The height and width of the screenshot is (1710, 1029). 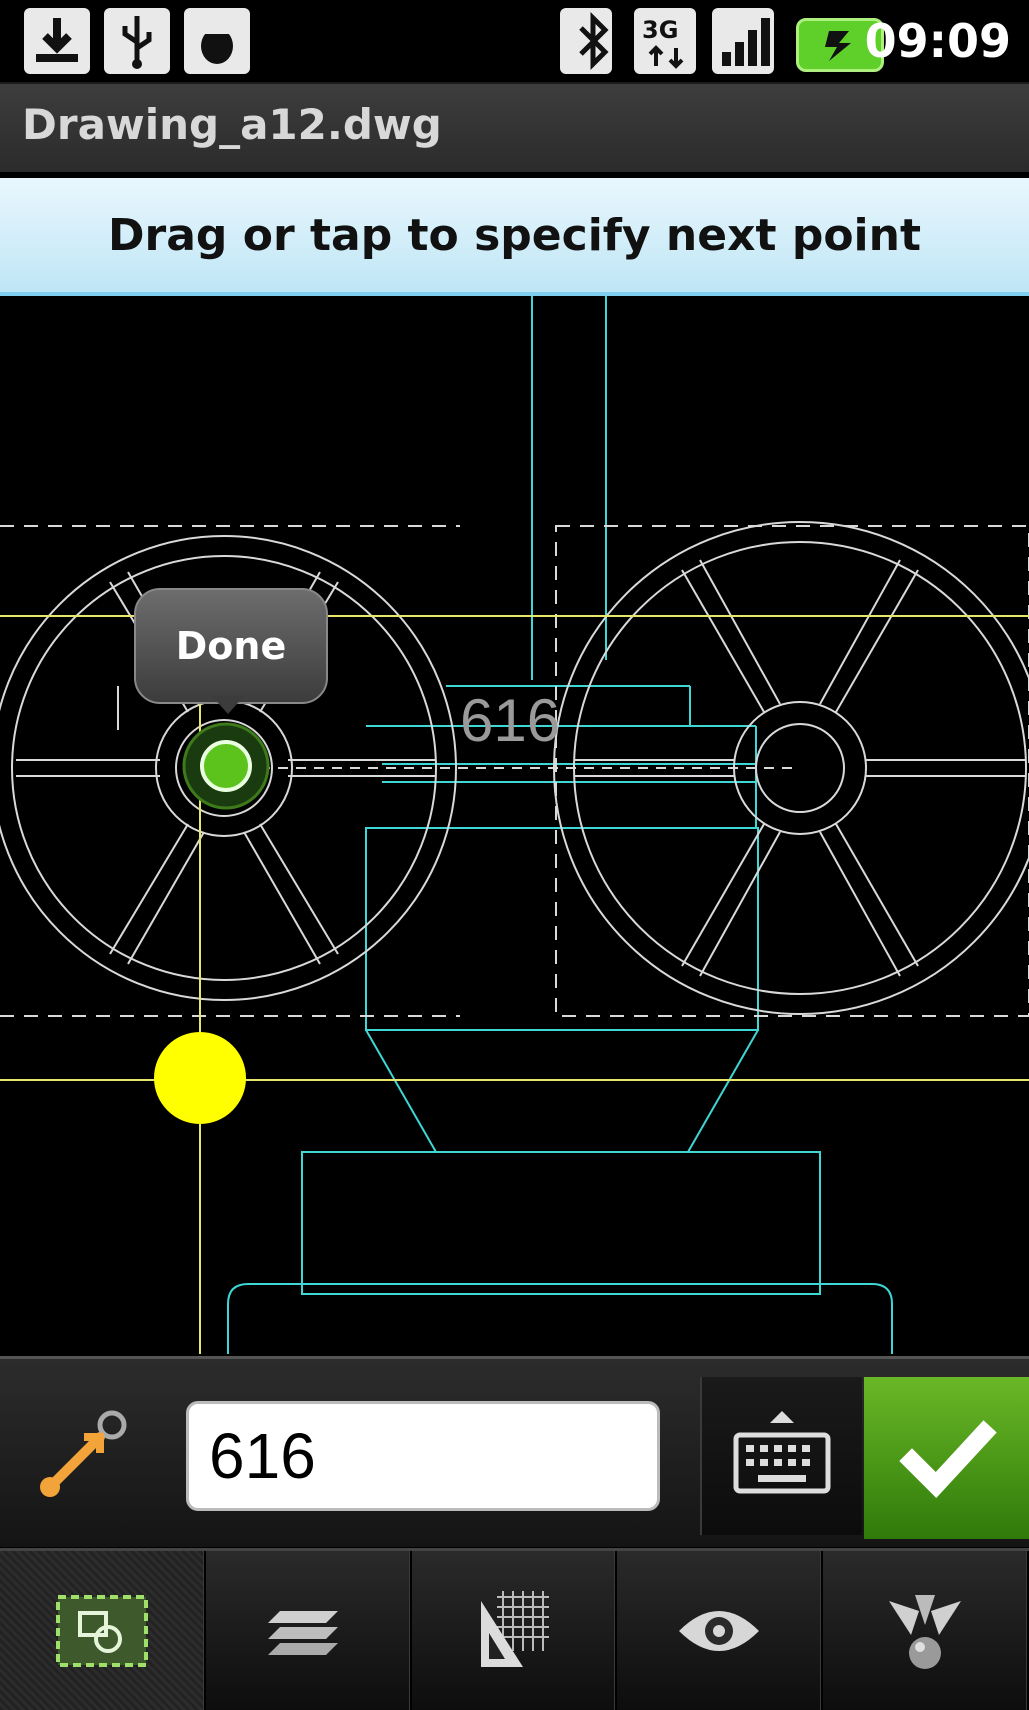 I want to click on confirm-button, so click(x=946, y=1458).